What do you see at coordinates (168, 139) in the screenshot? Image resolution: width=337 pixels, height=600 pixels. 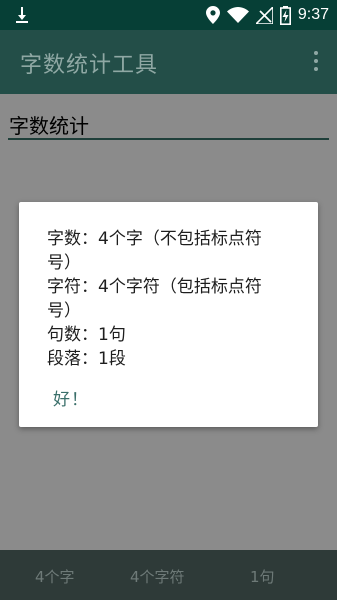 I see `input-underline` at bounding box center [168, 139].